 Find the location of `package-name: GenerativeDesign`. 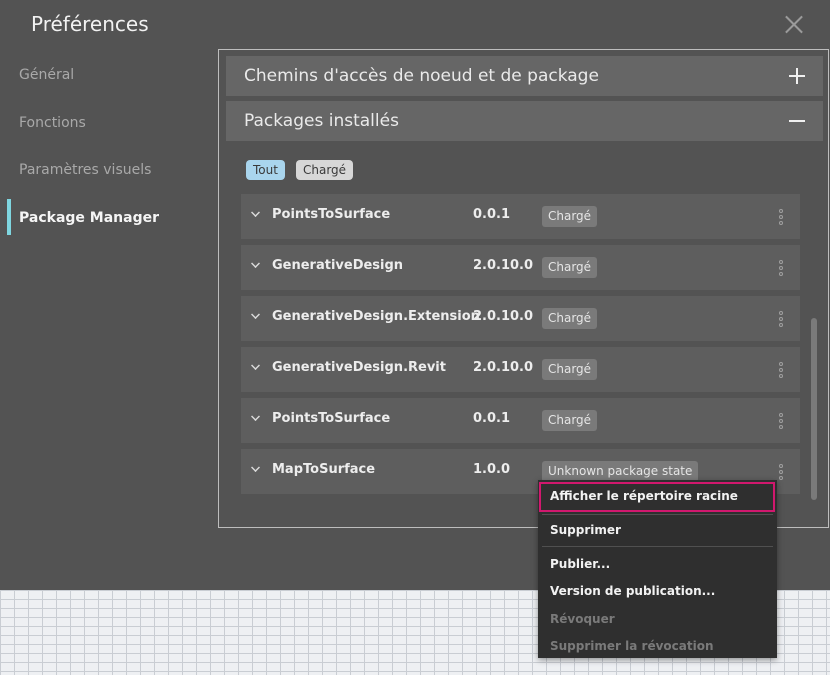

package-name: GenerativeDesign is located at coordinates (338, 265).